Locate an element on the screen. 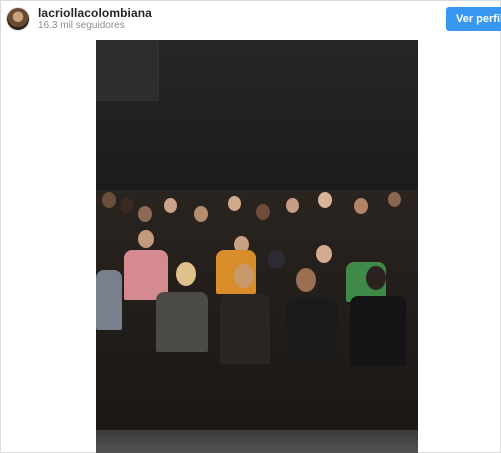 Image resolution: width=501 pixels, height=453 pixels. avatar is located at coordinates (18, 19).